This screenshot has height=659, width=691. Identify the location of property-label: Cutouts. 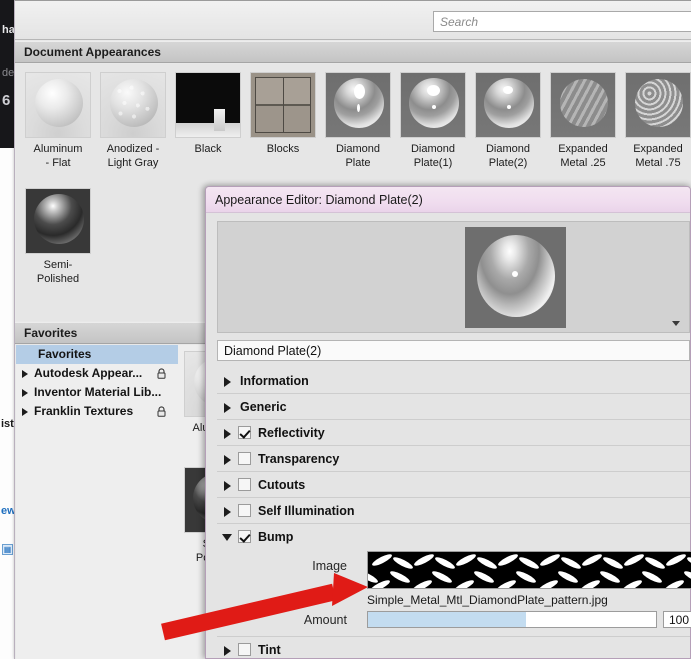
(282, 485).